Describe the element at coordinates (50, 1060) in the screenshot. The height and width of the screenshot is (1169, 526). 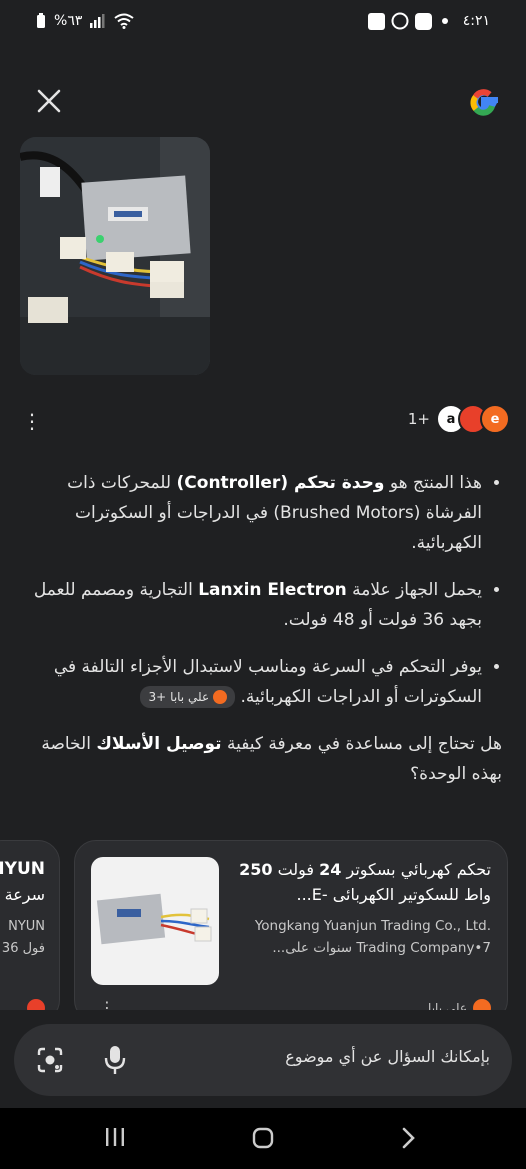
I see `lens-icon` at that location.